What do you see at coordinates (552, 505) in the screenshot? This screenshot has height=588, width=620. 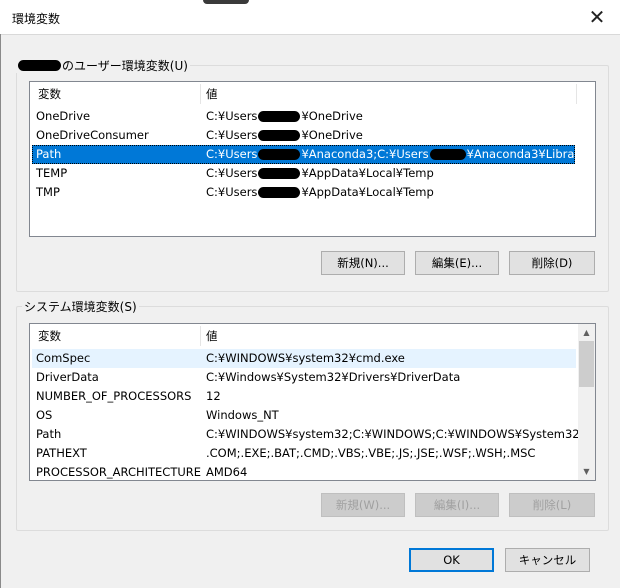 I see `system-delete-button: 削除(L)` at bounding box center [552, 505].